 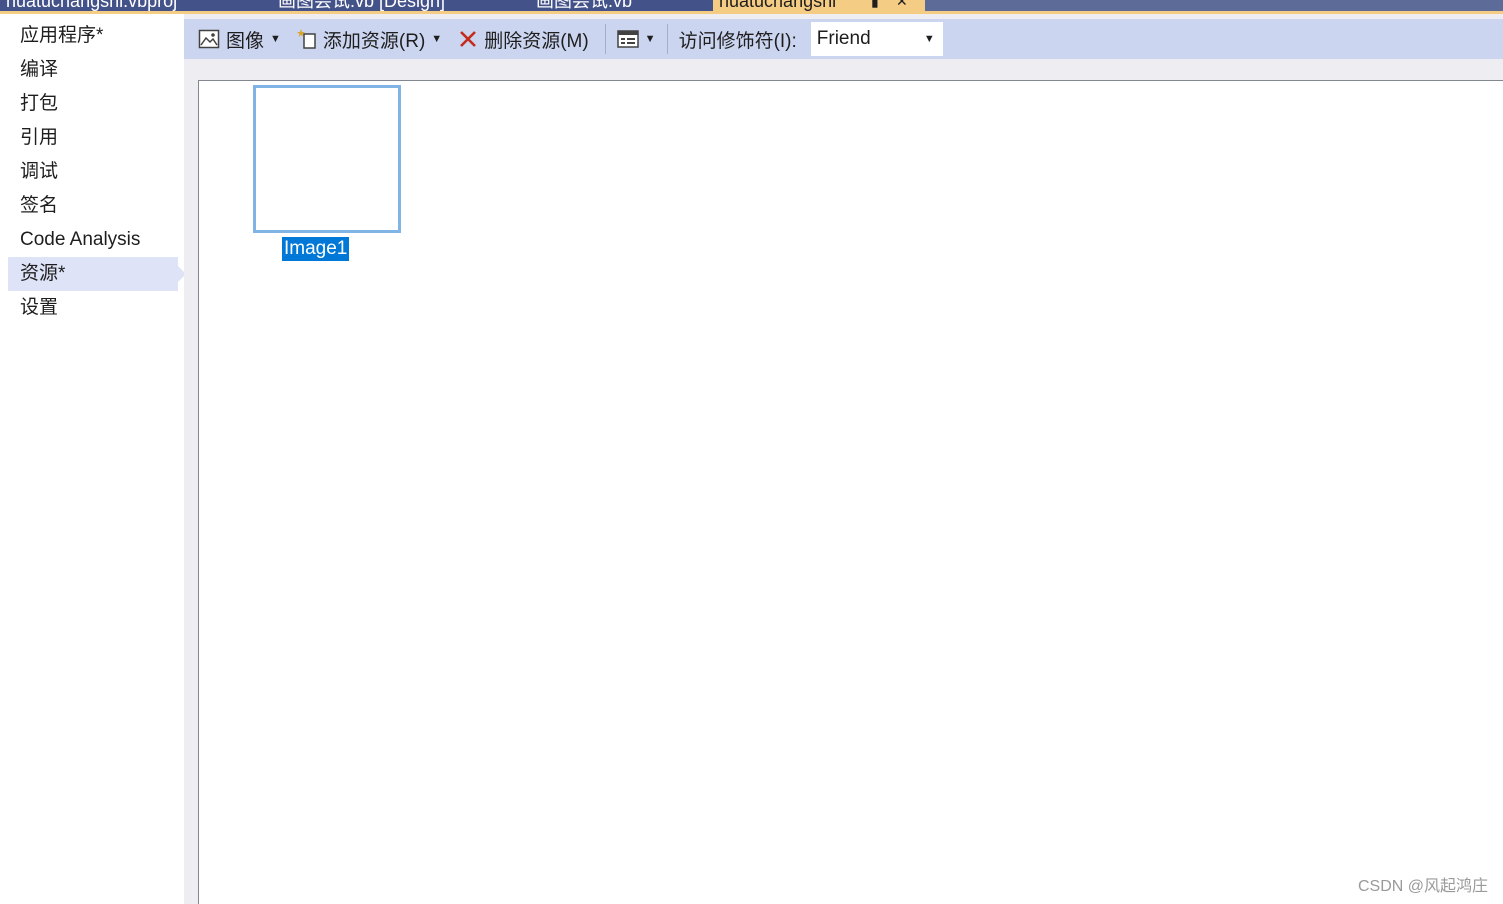 What do you see at coordinates (875, 5) in the screenshot?
I see `pin-icon: ▮` at bounding box center [875, 5].